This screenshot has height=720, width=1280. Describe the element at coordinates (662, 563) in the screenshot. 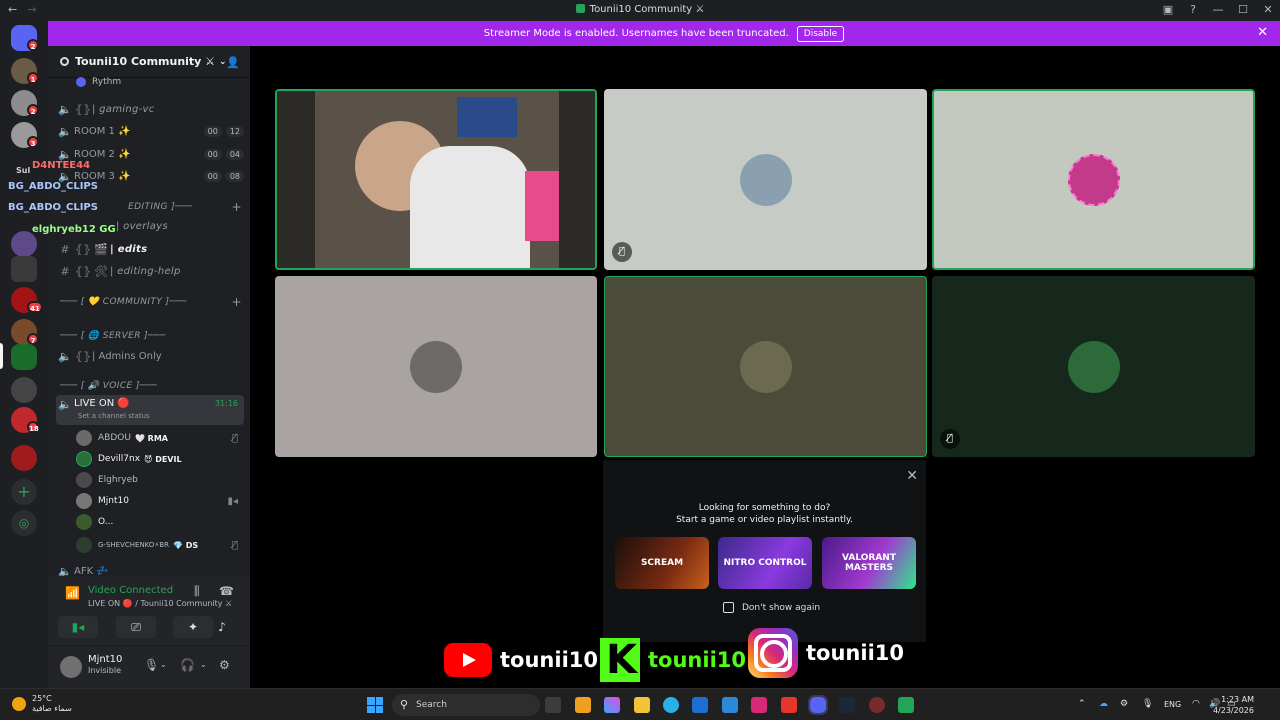

I see `activity-card-scream: SCREAM` at that location.